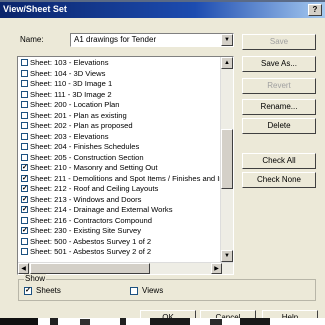 This screenshot has height=325, width=325. I want to click on cancel-button: Cancel, so click(228, 314).